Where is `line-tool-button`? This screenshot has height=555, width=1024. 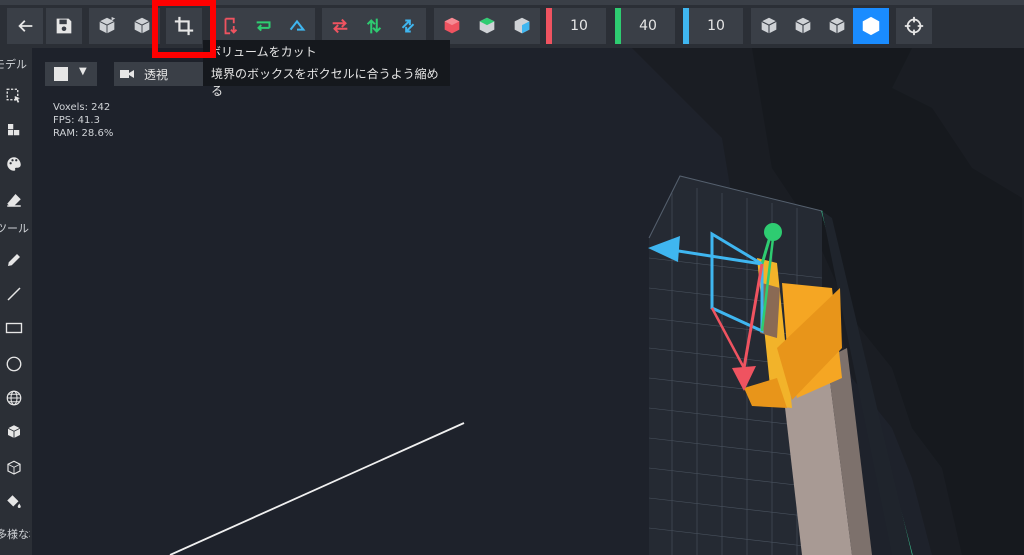 line-tool-button is located at coordinates (13, 294).